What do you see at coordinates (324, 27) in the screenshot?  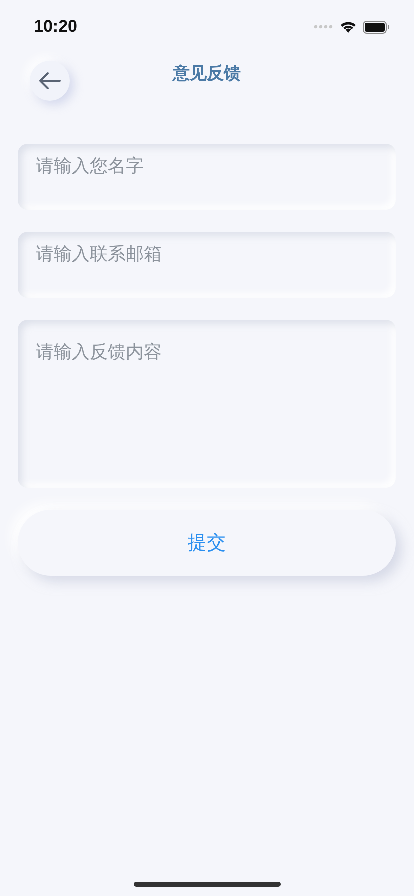 I see `signal-icon` at bounding box center [324, 27].